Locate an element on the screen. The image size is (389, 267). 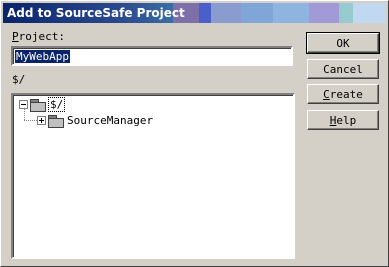
window-title: Add to SourceSafe Project is located at coordinates (96, 13).